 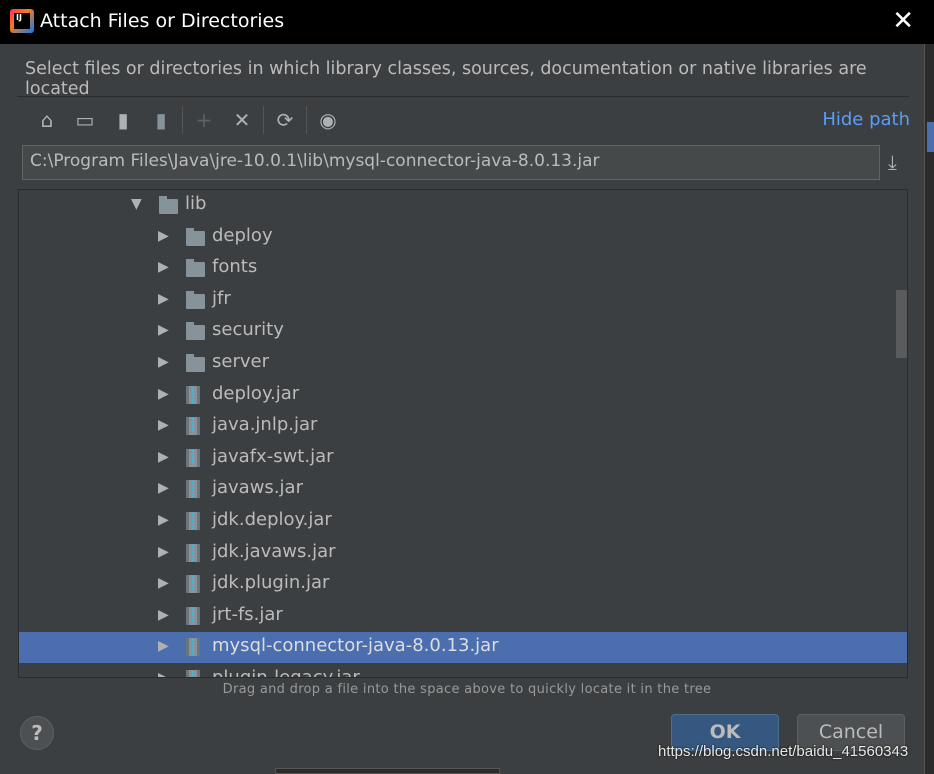 I want to click on divider, so click(x=463, y=96).